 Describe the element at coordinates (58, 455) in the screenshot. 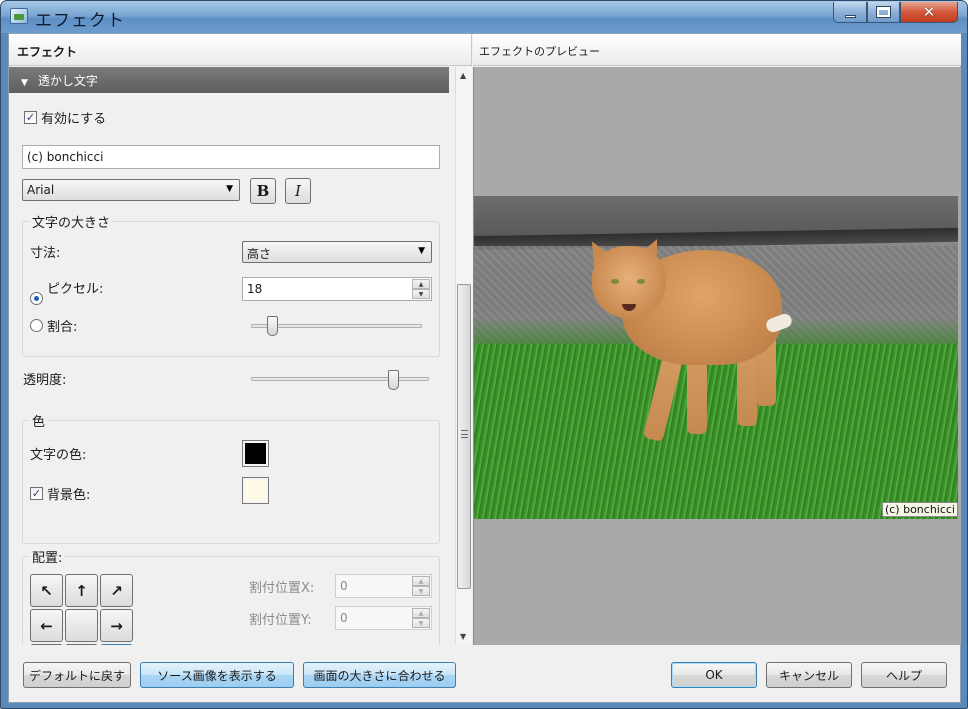

I see `text-color-label: 文字の色:` at that location.